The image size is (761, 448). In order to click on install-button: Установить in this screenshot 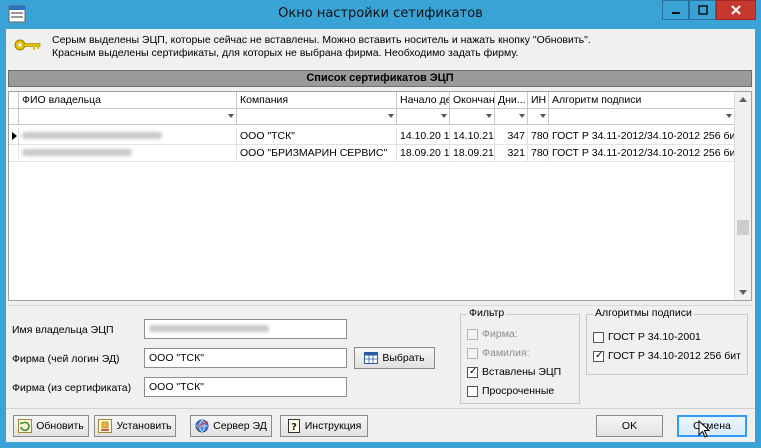, I will do `click(135, 426)`.